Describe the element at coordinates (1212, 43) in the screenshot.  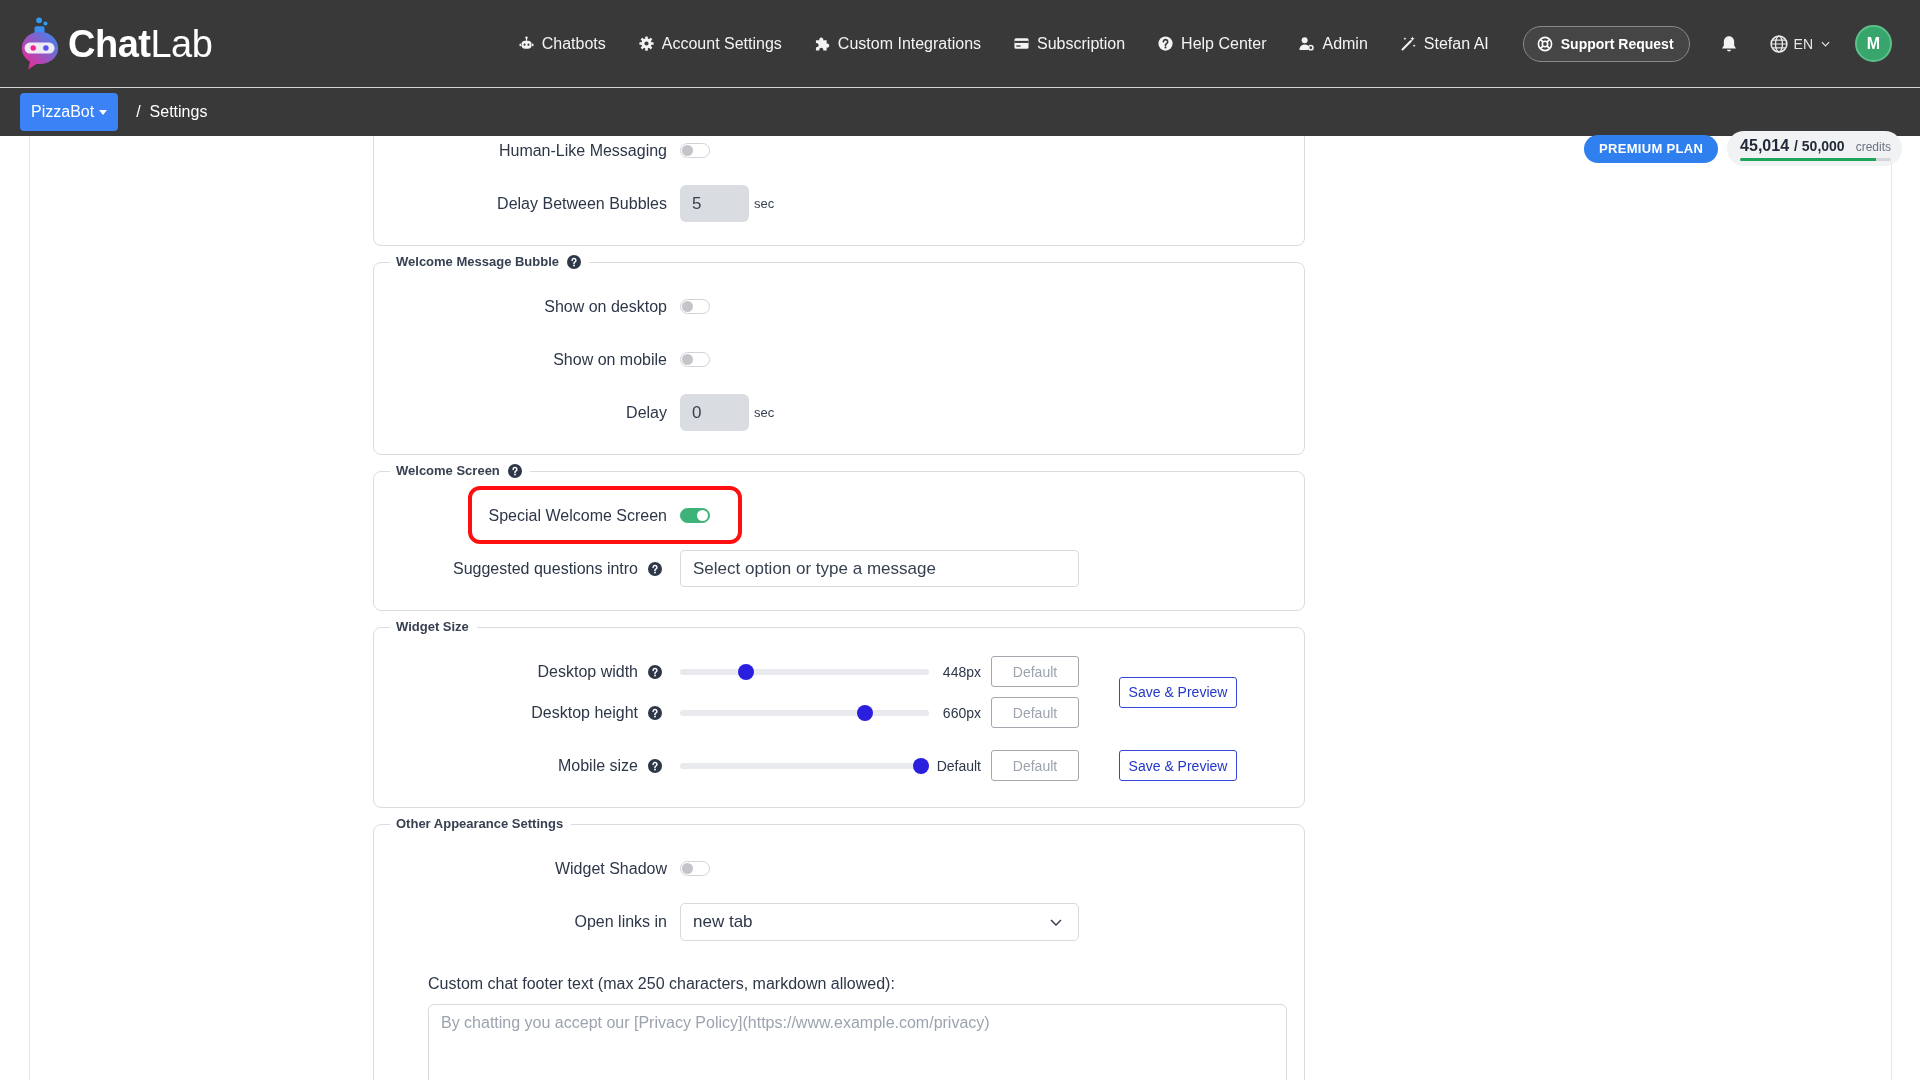
I see `nav-link: Help Center` at that location.